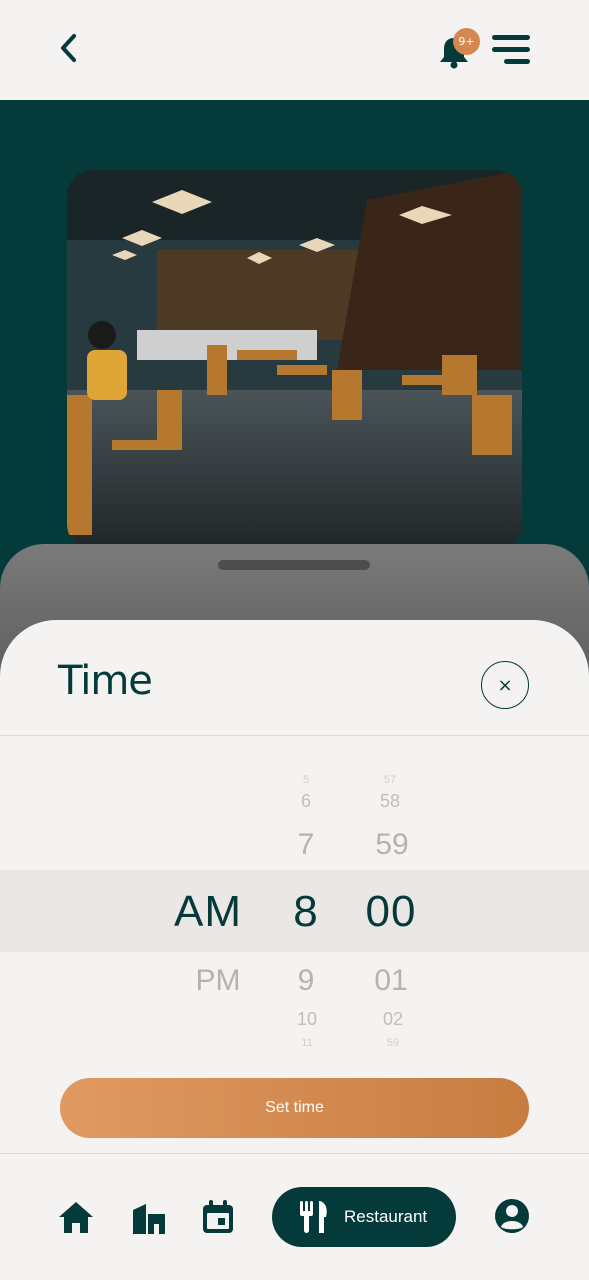 The height and width of the screenshot is (1280, 589). Describe the element at coordinates (391, 912) in the screenshot. I see `minute-selected: 00` at that location.